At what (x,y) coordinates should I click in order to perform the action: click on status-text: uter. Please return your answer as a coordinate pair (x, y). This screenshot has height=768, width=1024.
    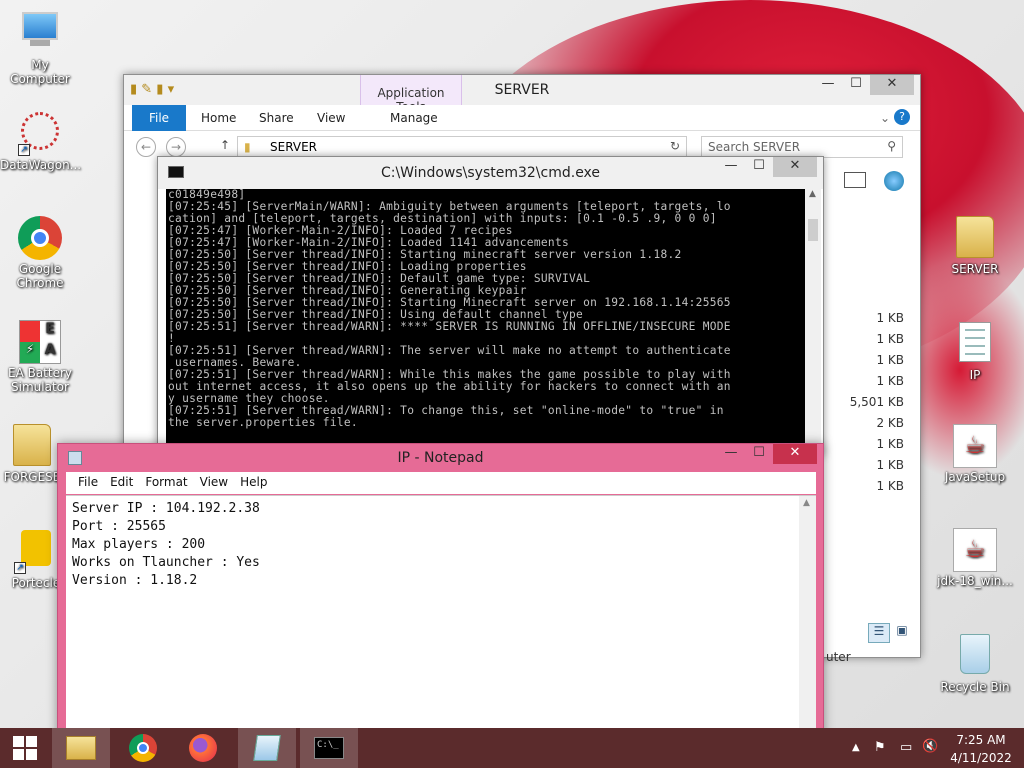
    Looking at the image, I should click on (838, 657).